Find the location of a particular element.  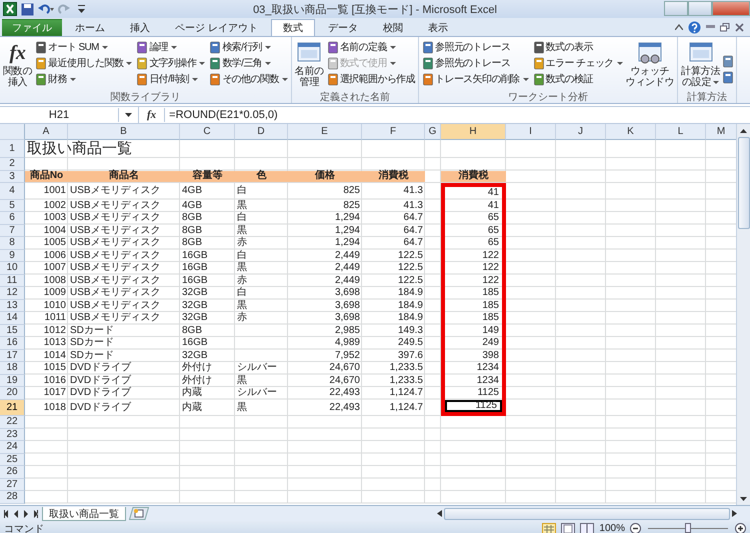

row-header: 28 is located at coordinates (12, 497).